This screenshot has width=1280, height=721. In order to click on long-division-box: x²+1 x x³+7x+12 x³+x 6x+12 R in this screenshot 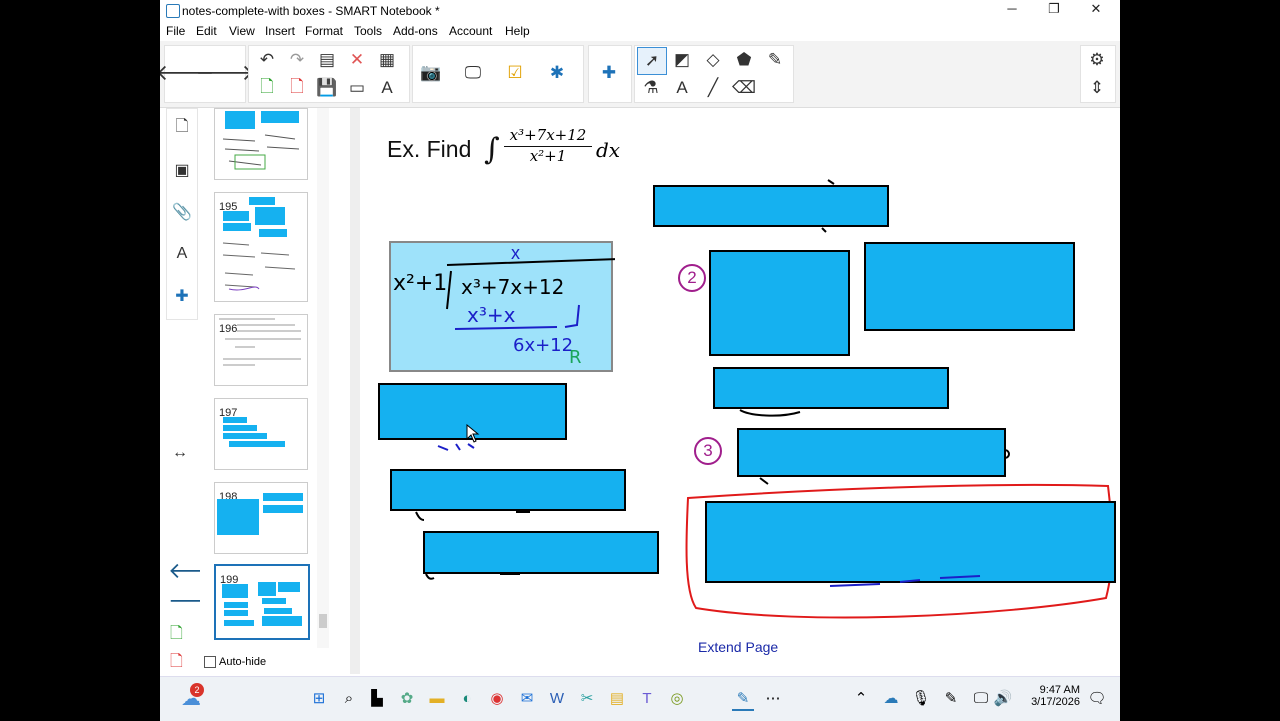, I will do `click(502, 306)`.